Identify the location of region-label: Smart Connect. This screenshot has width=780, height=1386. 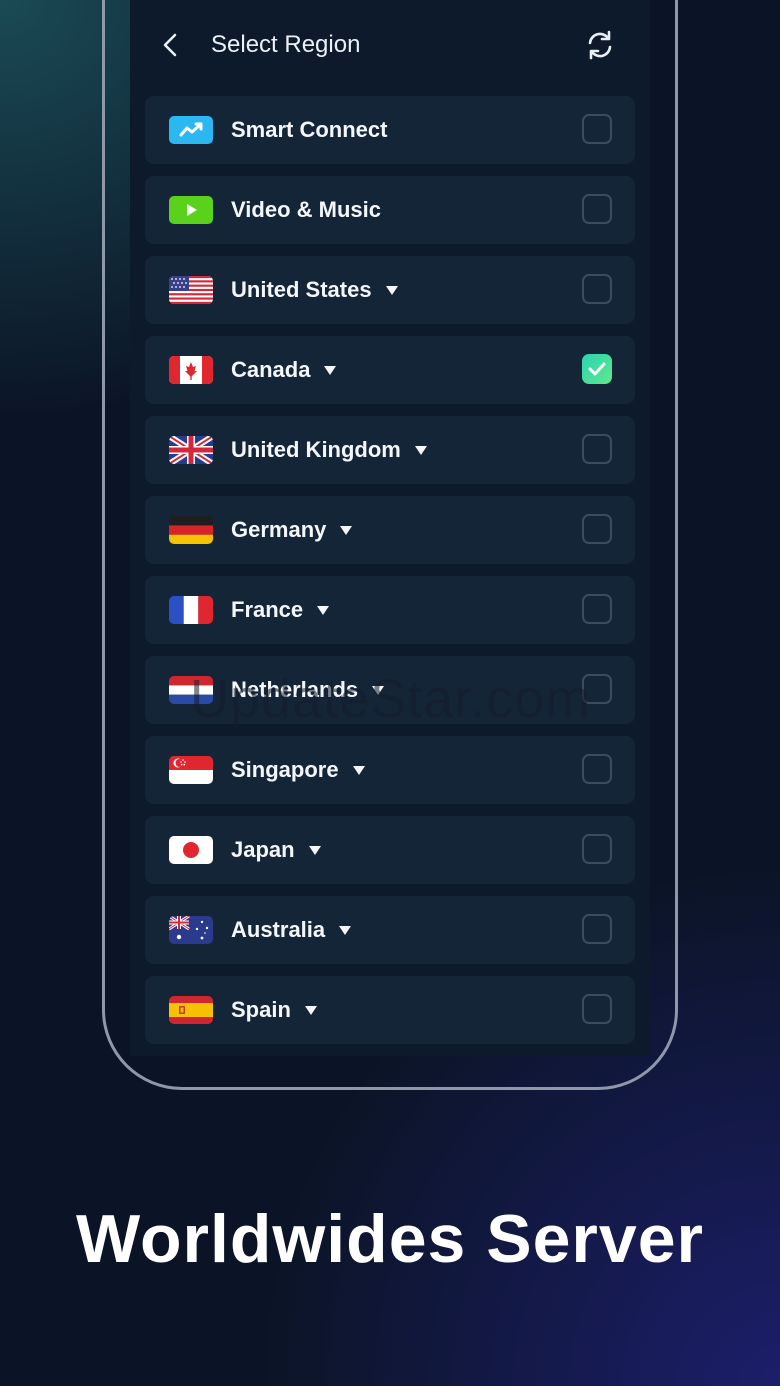
(309, 129).